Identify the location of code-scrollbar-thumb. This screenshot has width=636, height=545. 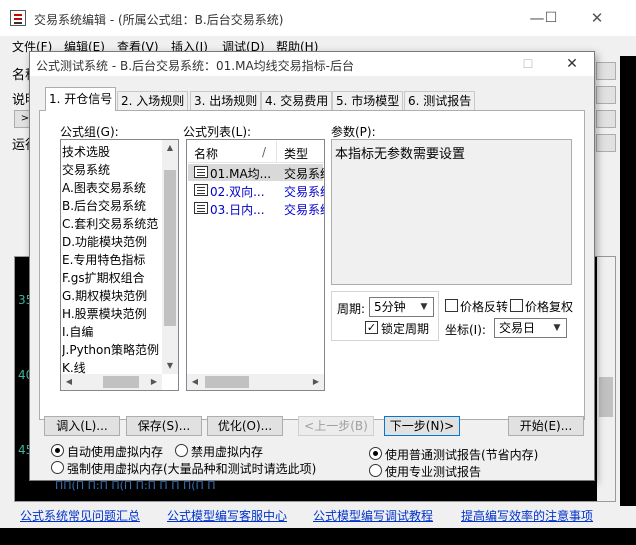
(606, 397).